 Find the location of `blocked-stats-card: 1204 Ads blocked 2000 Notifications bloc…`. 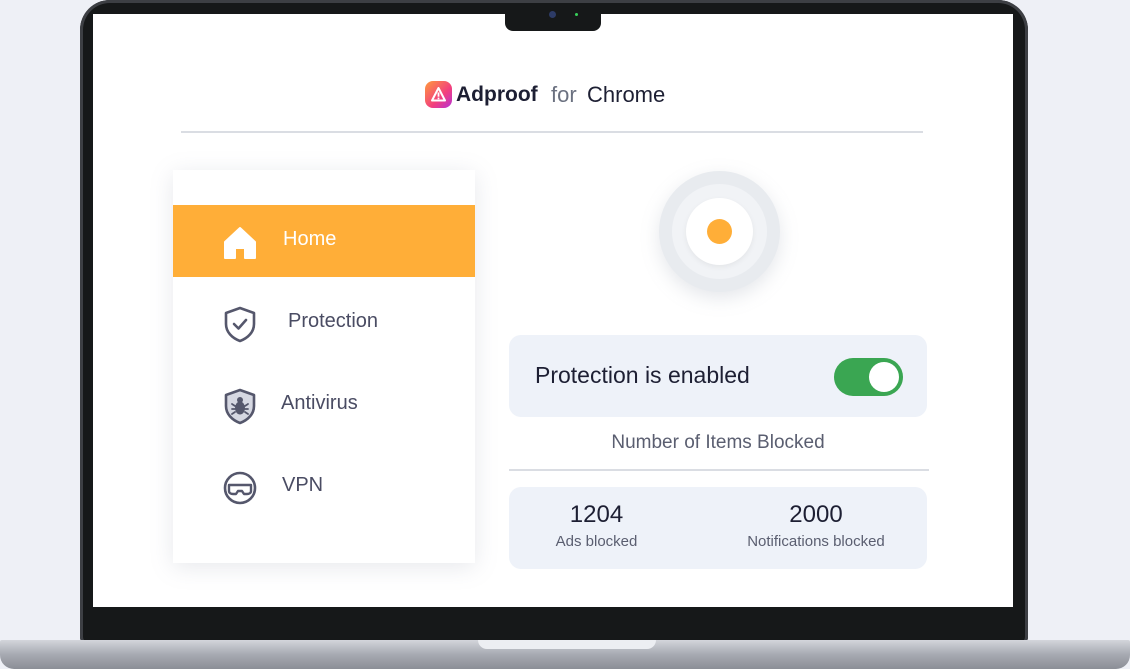

blocked-stats-card: 1204 Ads blocked 2000 Notifications bloc… is located at coordinates (718, 528).